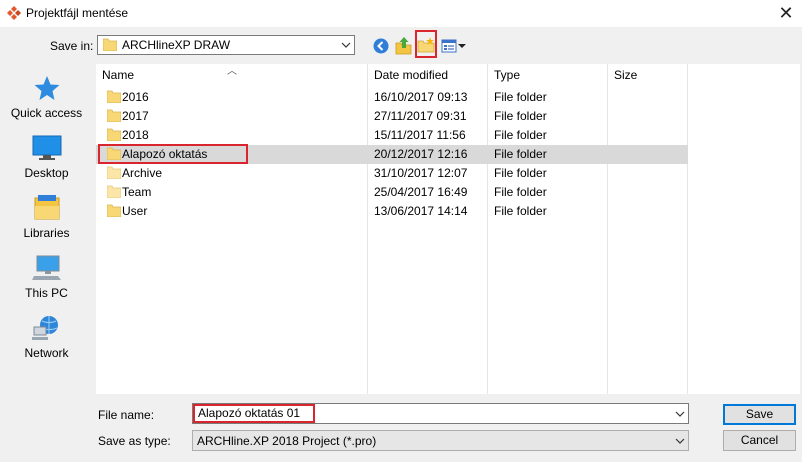 This screenshot has width=802, height=462. What do you see at coordinates (72, 46) in the screenshot?
I see `save-in-label: Save in:` at bounding box center [72, 46].